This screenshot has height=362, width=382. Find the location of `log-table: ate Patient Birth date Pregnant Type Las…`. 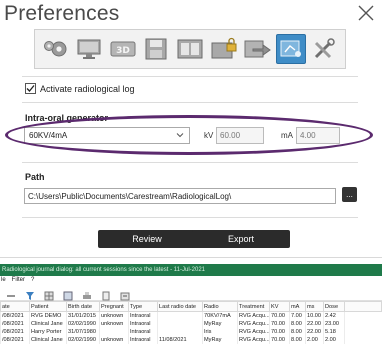

log-table: ate Patient Birth date Pregnant Type Las… is located at coordinates (191, 322).